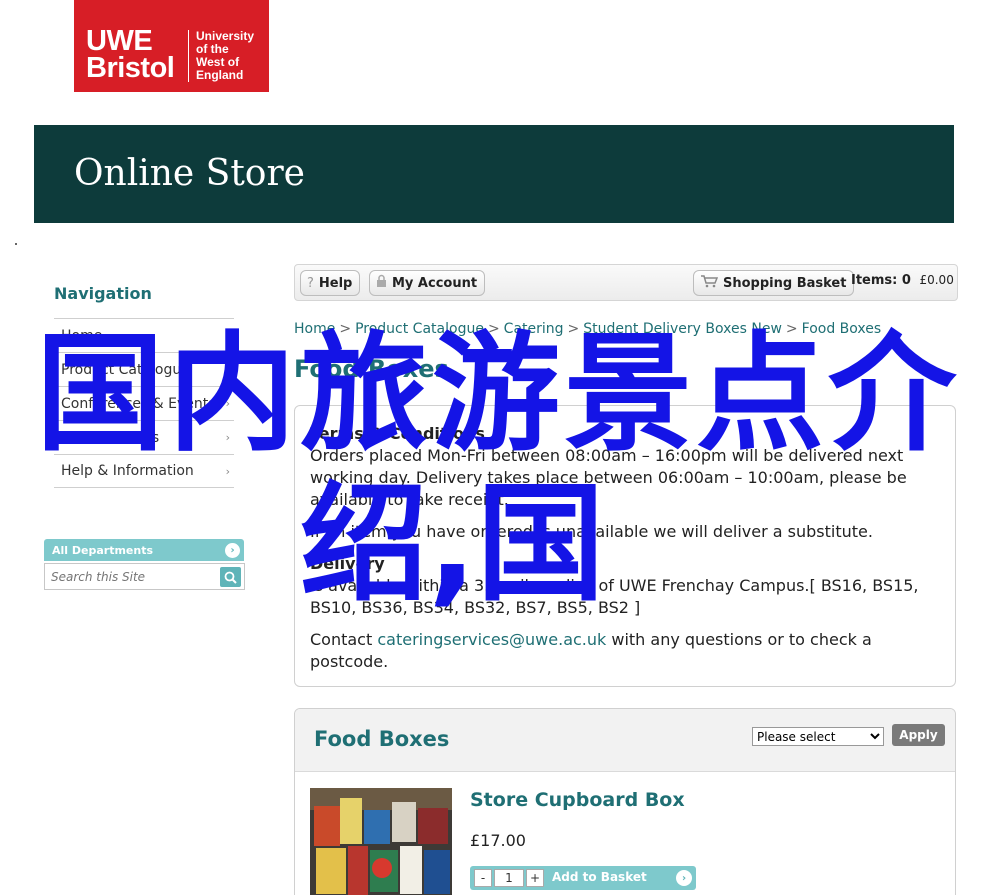 This screenshot has width=1005, height=895. What do you see at coordinates (709, 283) in the screenshot?
I see `shopping-cart-icon` at bounding box center [709, 283].